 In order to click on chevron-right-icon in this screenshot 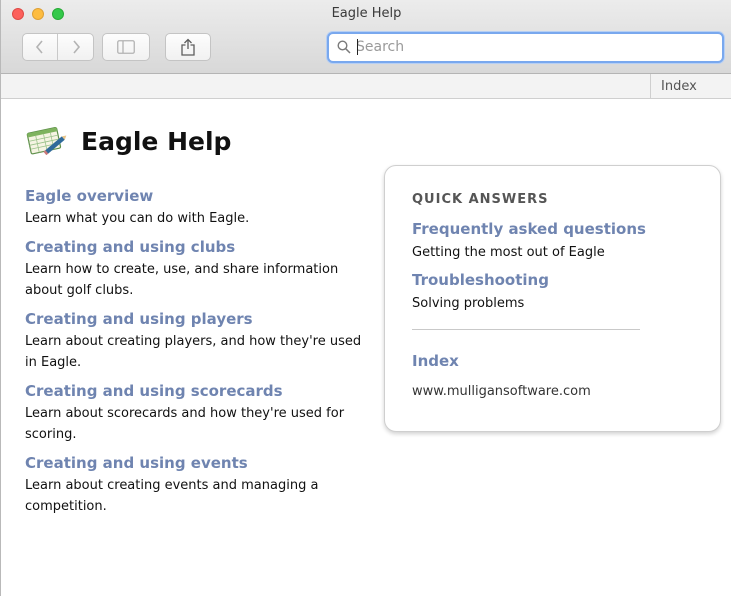, I will do `click(76, 47)`.